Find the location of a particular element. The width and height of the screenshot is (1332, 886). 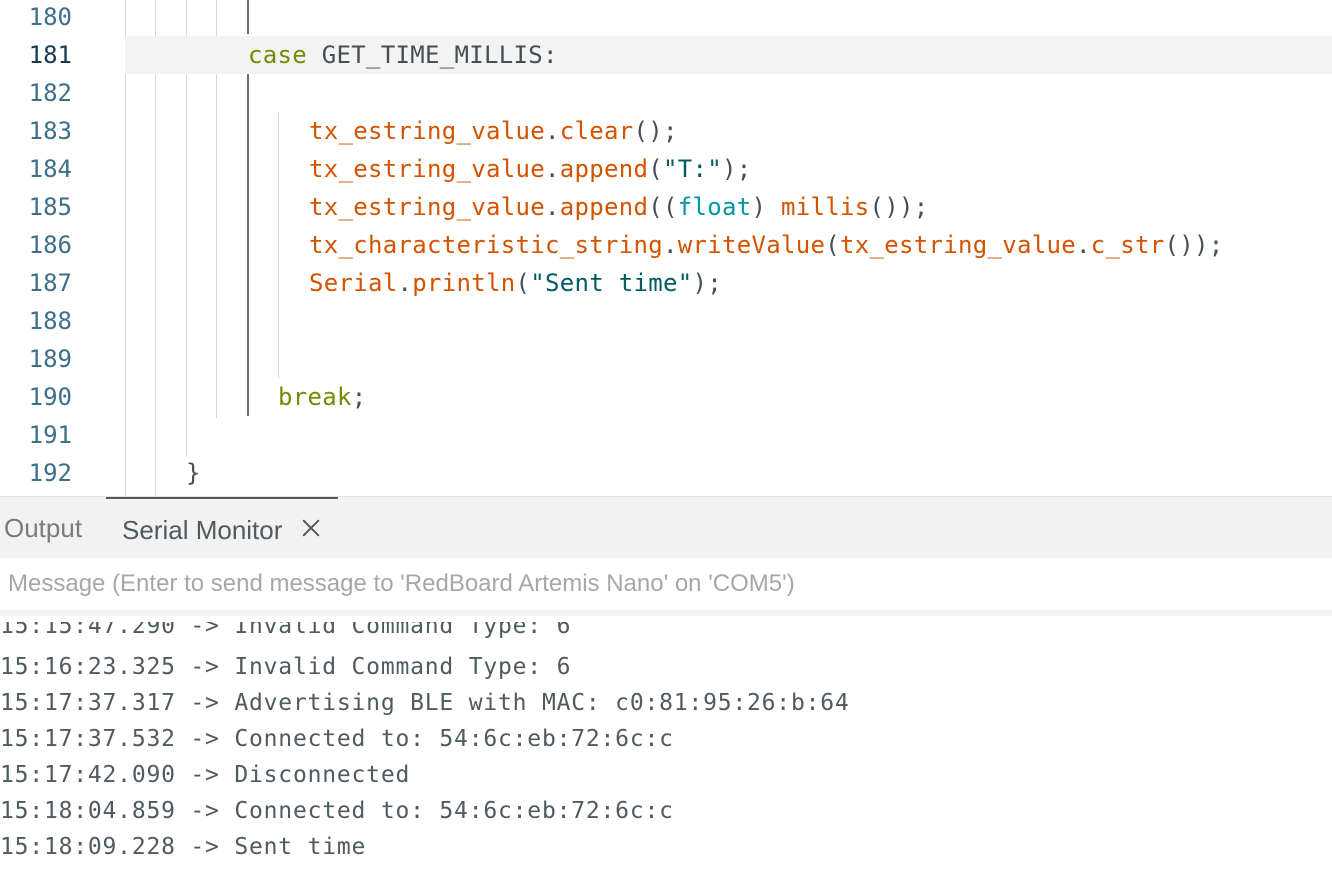

method-name: clear is located at coordinates (596, 131).